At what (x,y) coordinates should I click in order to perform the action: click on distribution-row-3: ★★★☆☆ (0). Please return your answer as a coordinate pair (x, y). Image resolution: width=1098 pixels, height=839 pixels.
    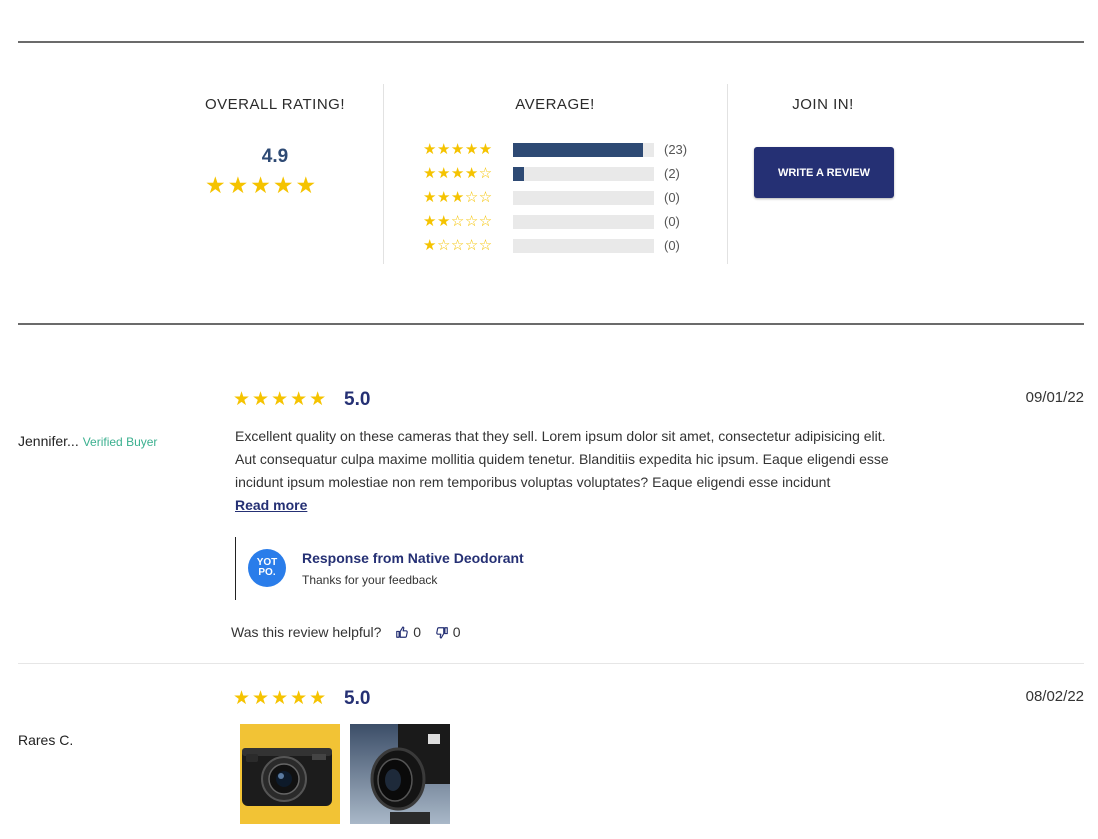
    Looking at the image, I should click on (563, 200).